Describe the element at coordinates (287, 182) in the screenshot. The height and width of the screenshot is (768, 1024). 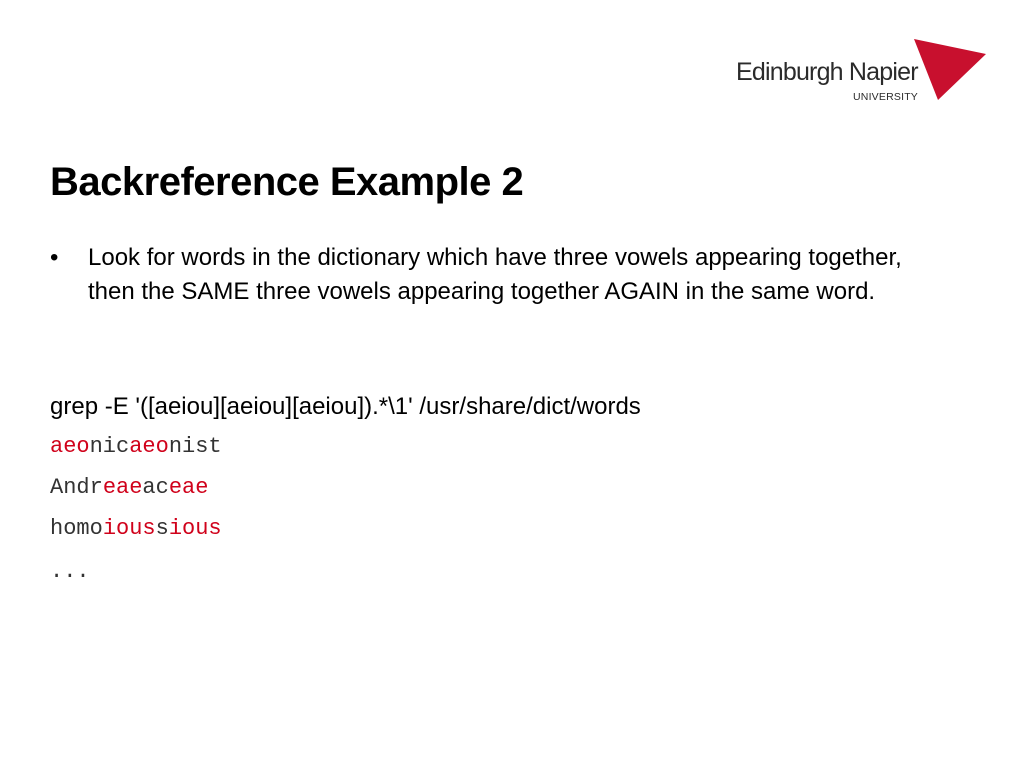
I see `slide-title: Backreference Example 2` at that location.